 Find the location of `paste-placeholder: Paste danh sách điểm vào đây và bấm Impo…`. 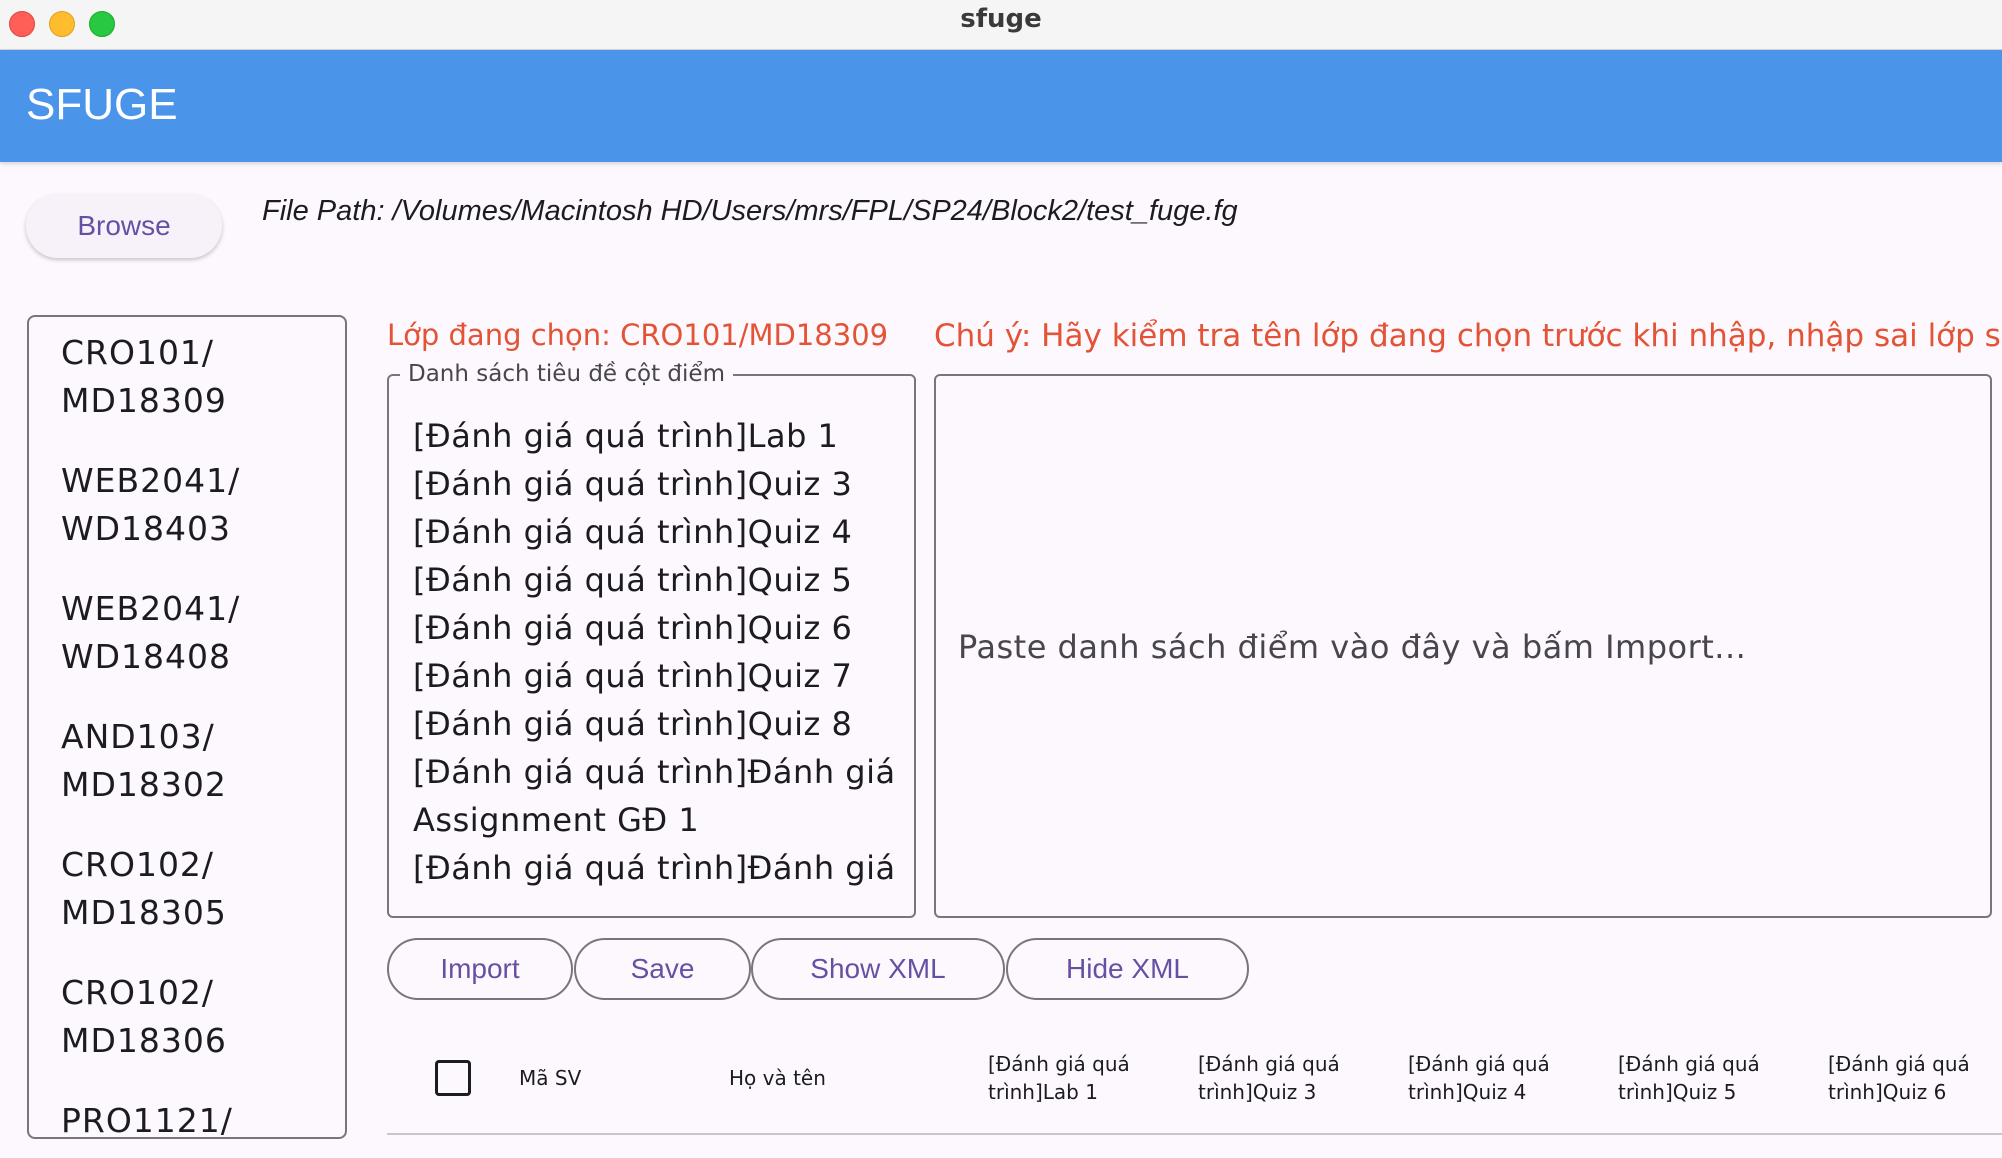

paste-placeholder: Paste danh sách điểm vào đây và bấm Impo… is located at coordinates (1352, 647).